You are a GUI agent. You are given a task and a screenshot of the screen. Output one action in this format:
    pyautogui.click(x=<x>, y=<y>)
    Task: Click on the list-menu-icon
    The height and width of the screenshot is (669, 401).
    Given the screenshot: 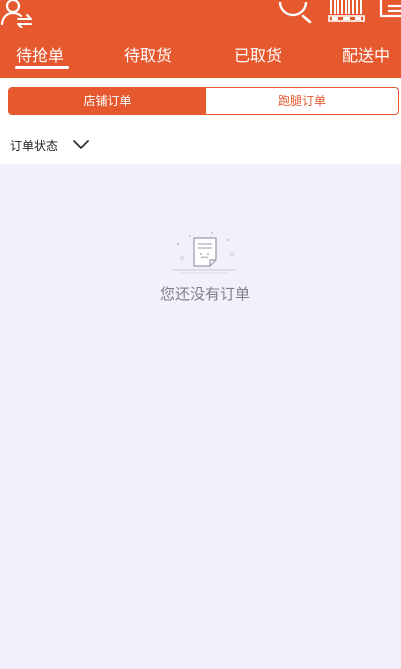 What is the action you would take?
    pyautogui.click(x=389, y=13)
    